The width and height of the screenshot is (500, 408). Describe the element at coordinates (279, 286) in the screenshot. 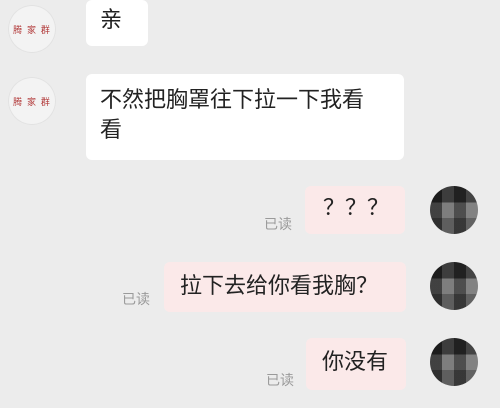

I see `message-text: 拉下去给你看我胸？` at that location.